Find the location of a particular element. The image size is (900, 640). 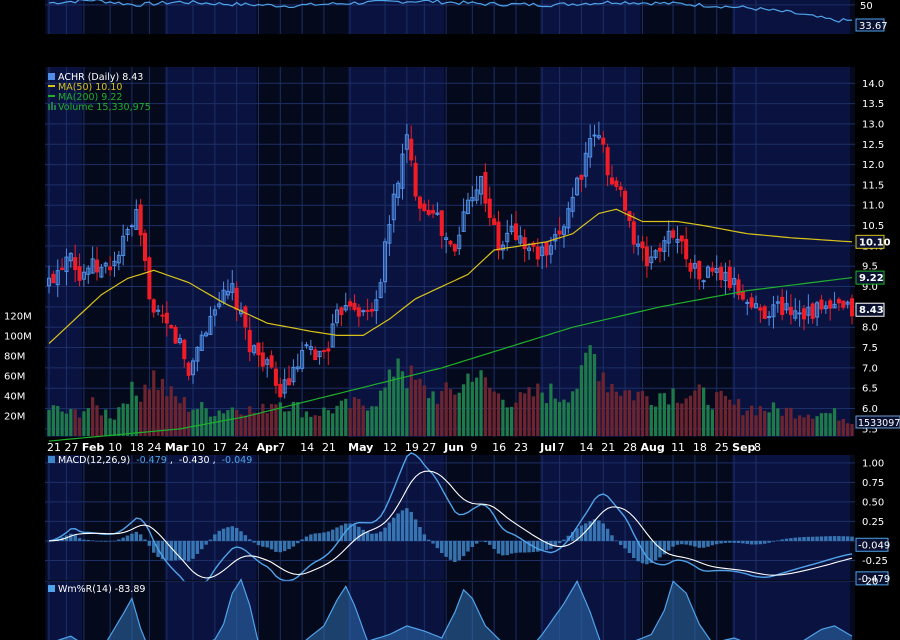

rsi-last-badge: 33.67 is located at coordinates (871, 25).